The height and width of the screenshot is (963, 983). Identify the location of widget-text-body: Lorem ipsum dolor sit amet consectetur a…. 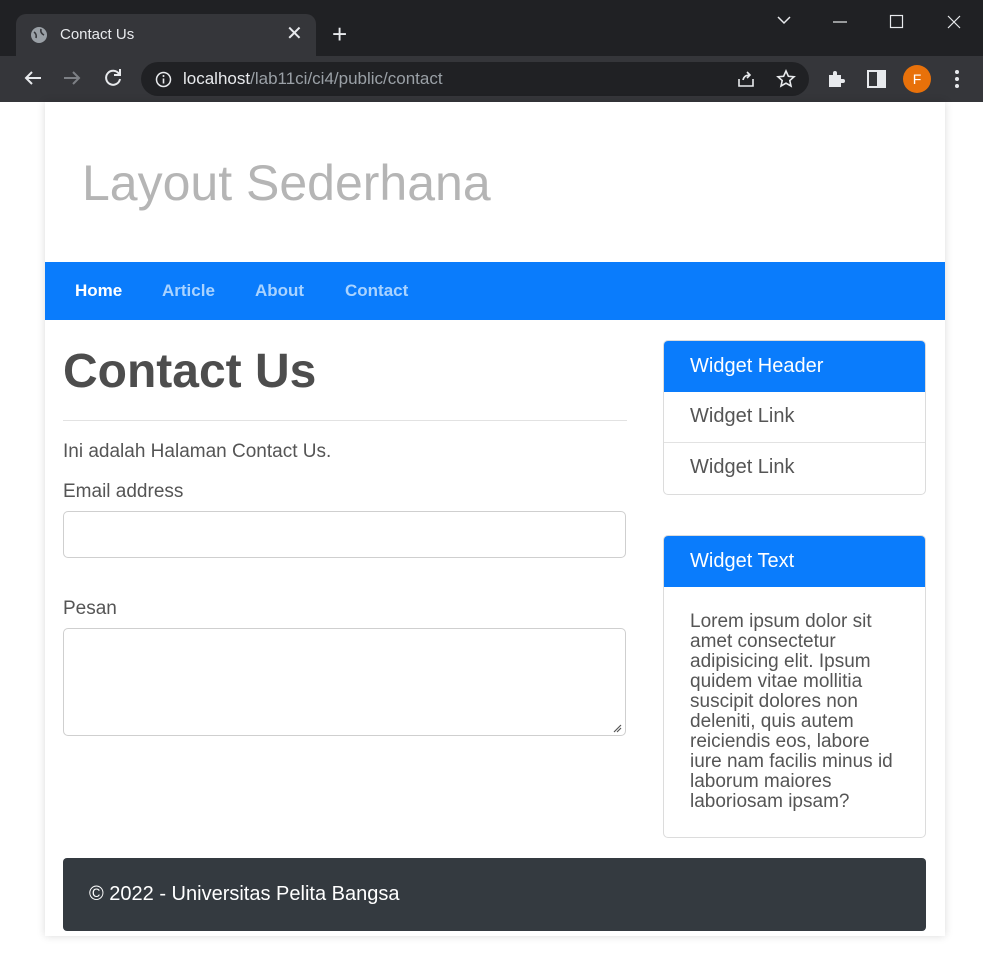
(791, 711).